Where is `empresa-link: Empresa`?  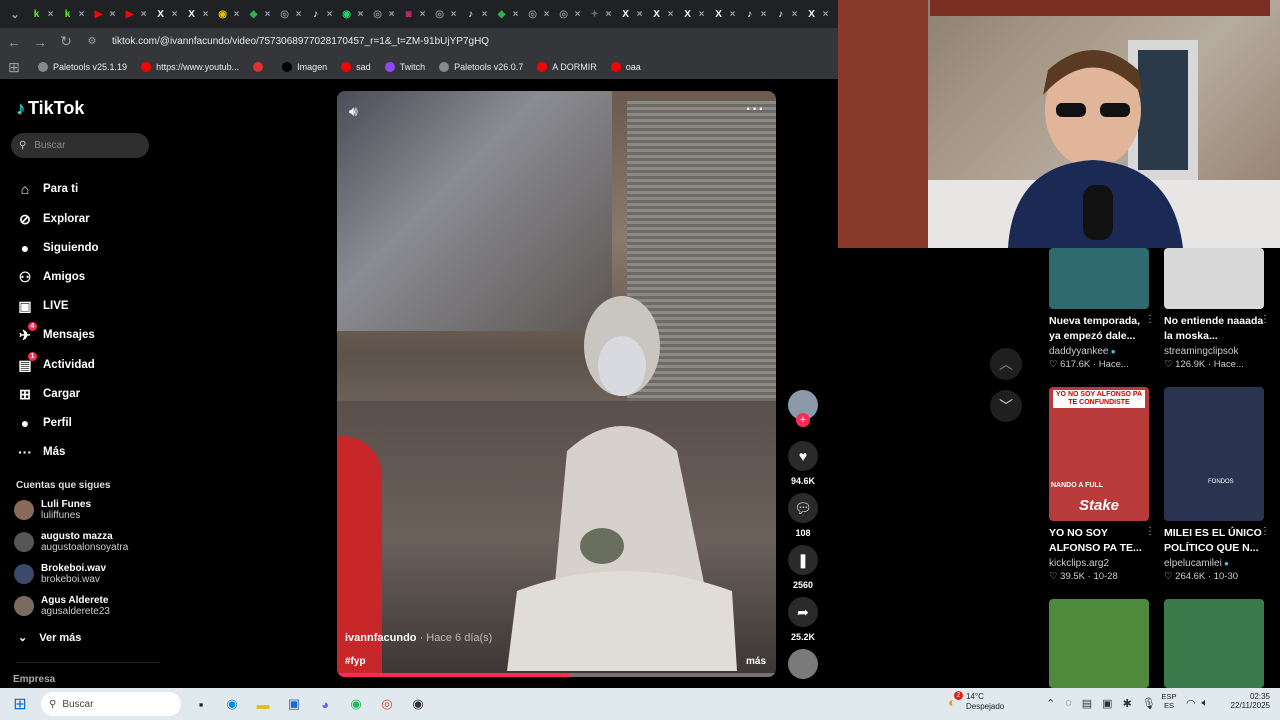 empresa-link: Empresa is located at coordinates (34, 679).